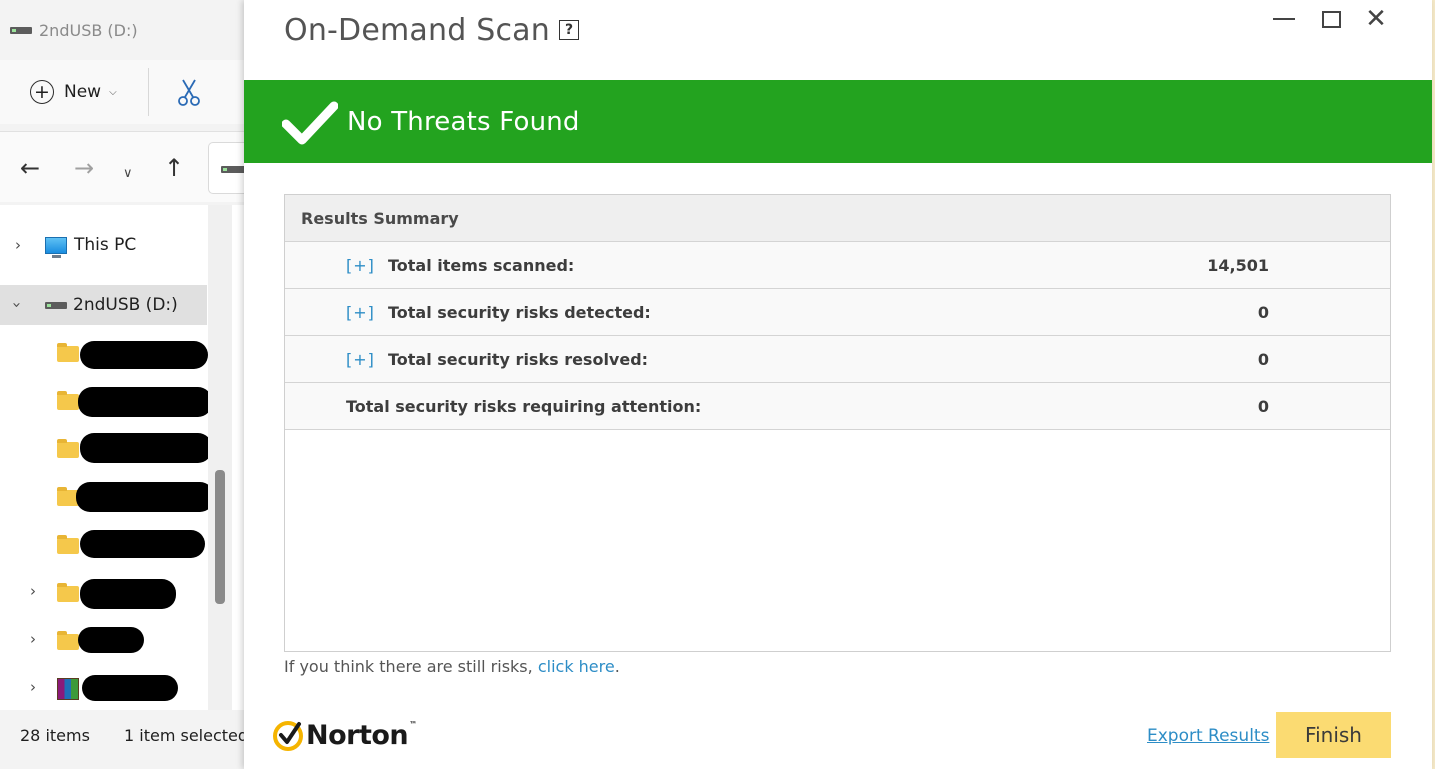 Image resolution: width=1435 pixels, height=769 pixels. Describe the element at coordinates (576, 666) in the screenshot. I see `click-here-link: click here` at that location.